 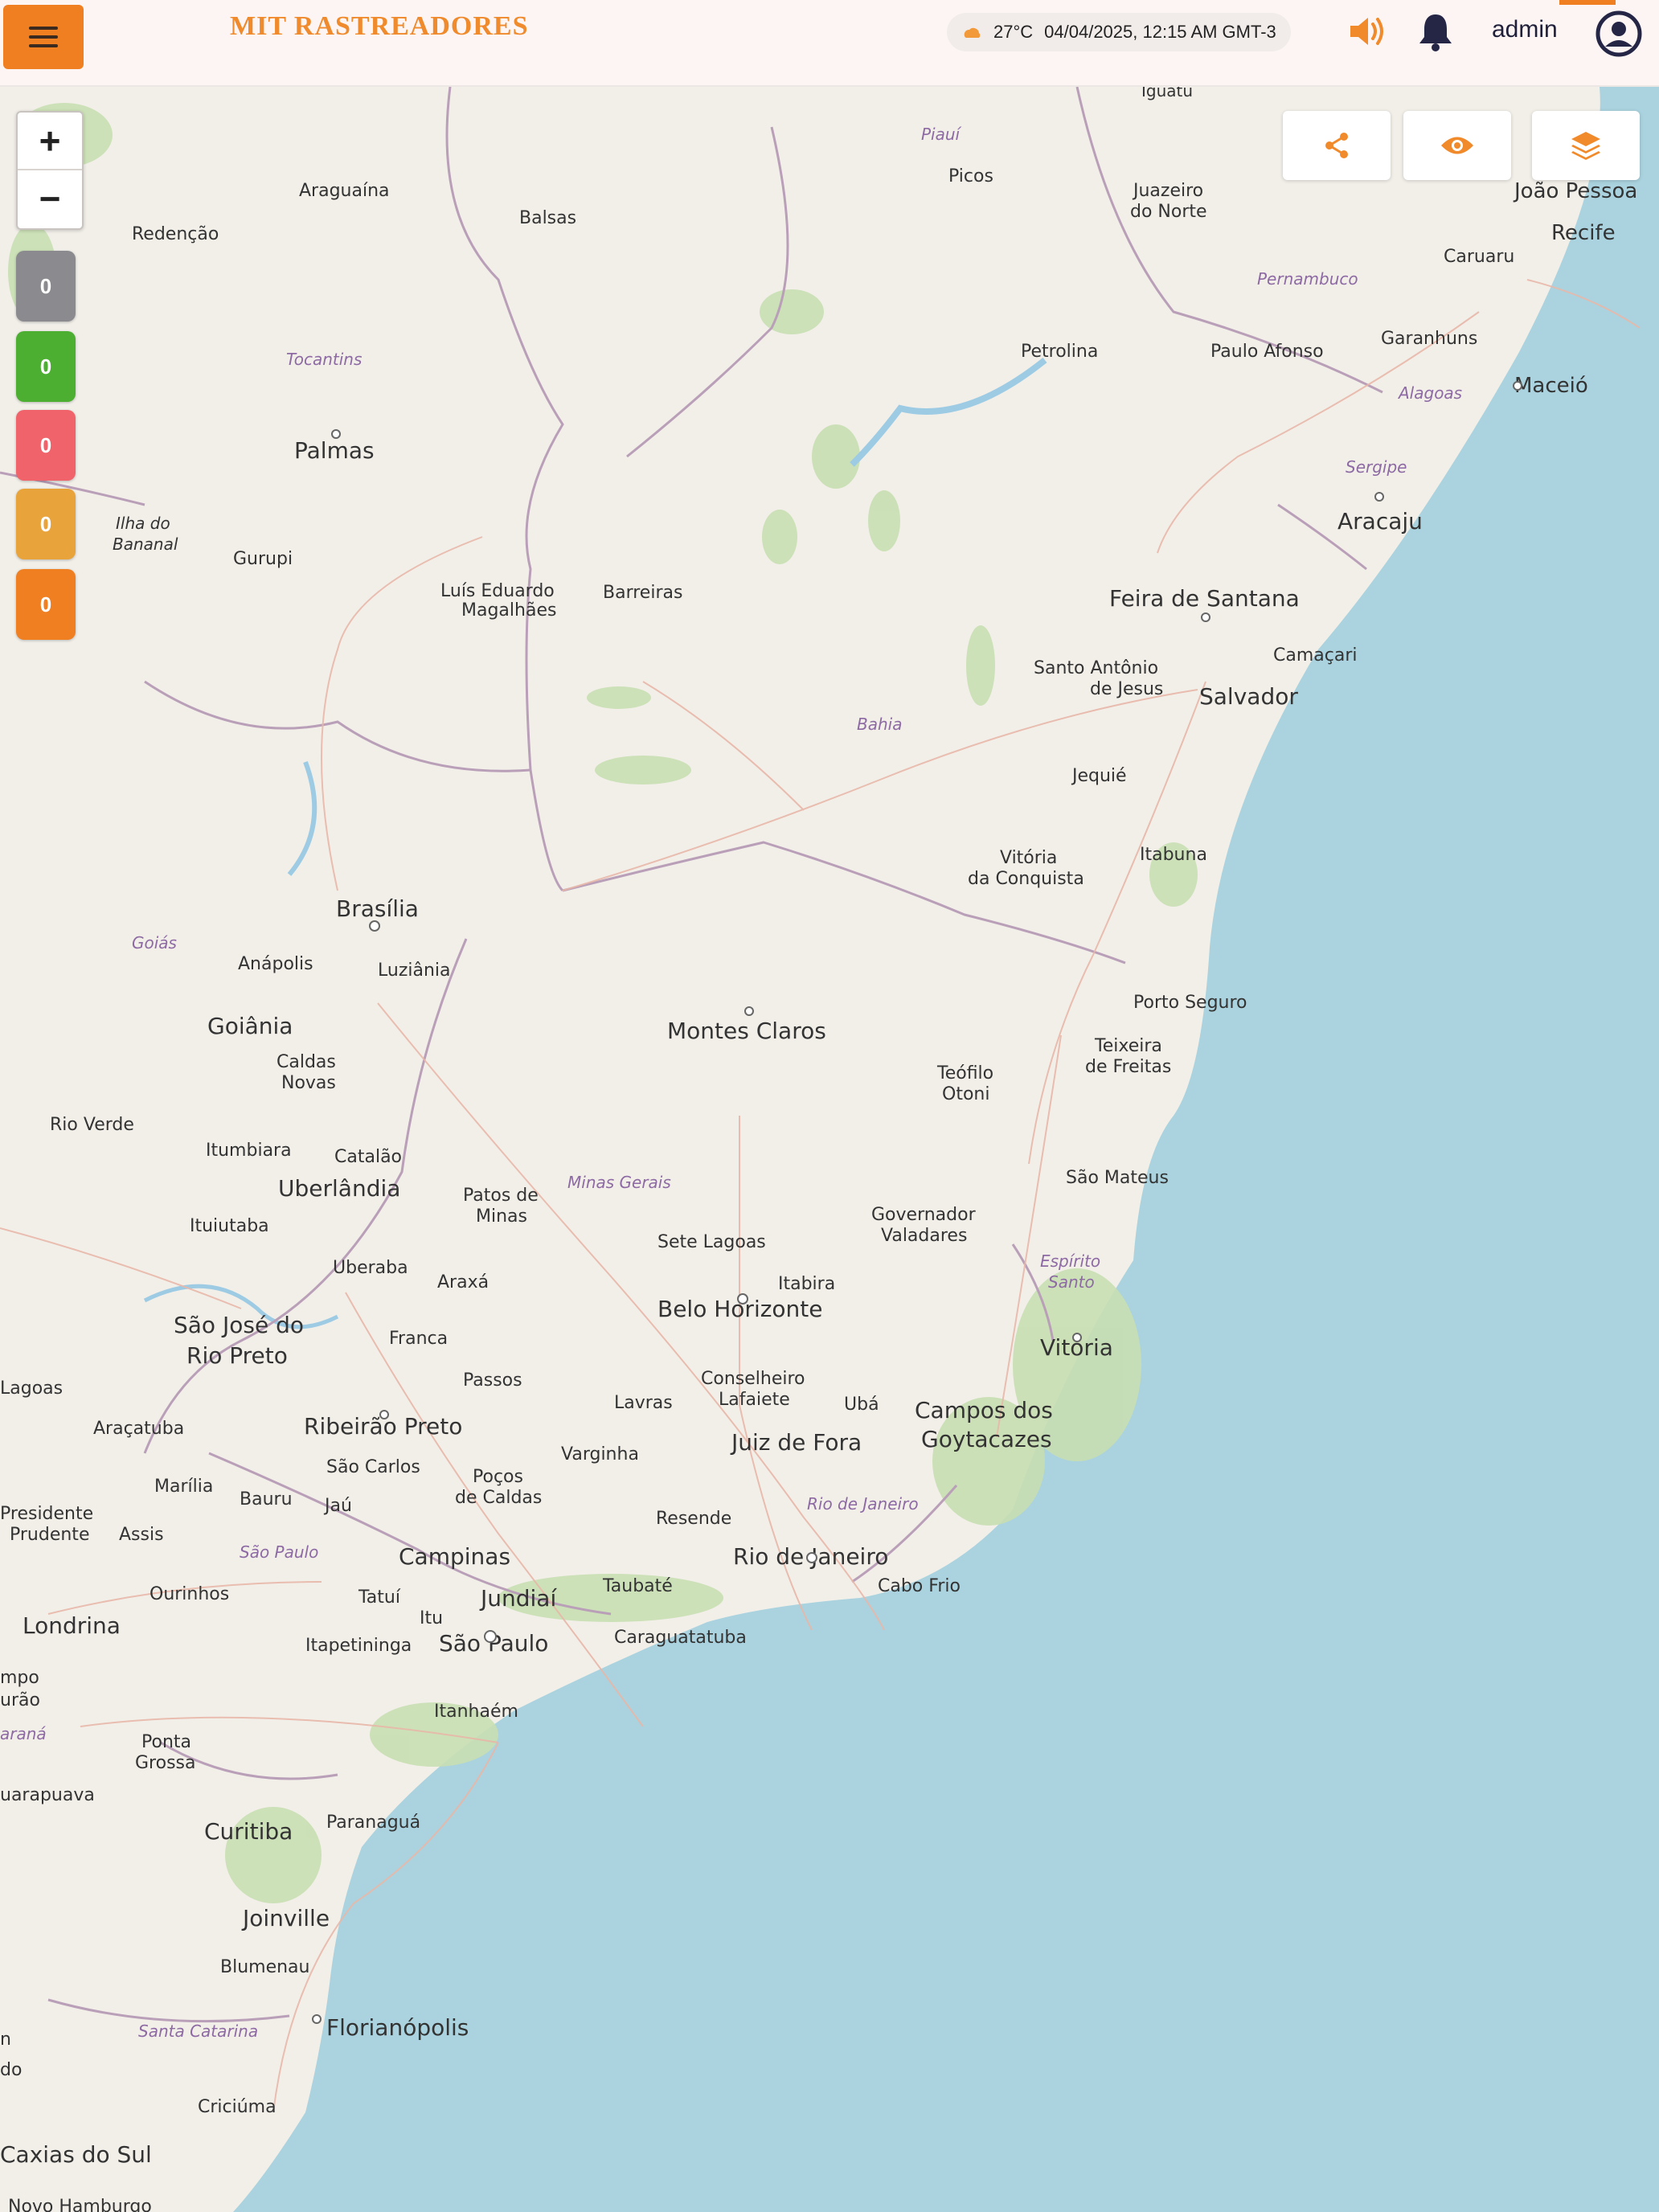 I want to click on weather-icon, so click(x=972, y=32).